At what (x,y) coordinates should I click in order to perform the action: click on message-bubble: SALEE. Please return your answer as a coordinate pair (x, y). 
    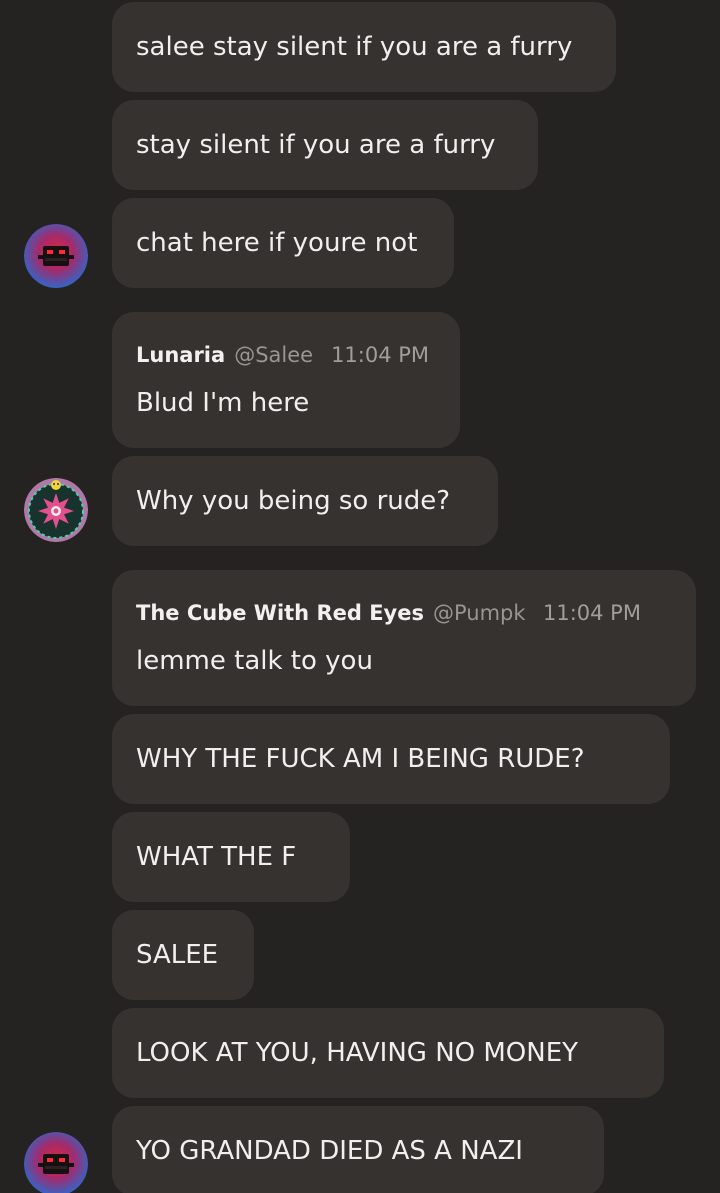
    Looking at the image, I should click on (183, 955).